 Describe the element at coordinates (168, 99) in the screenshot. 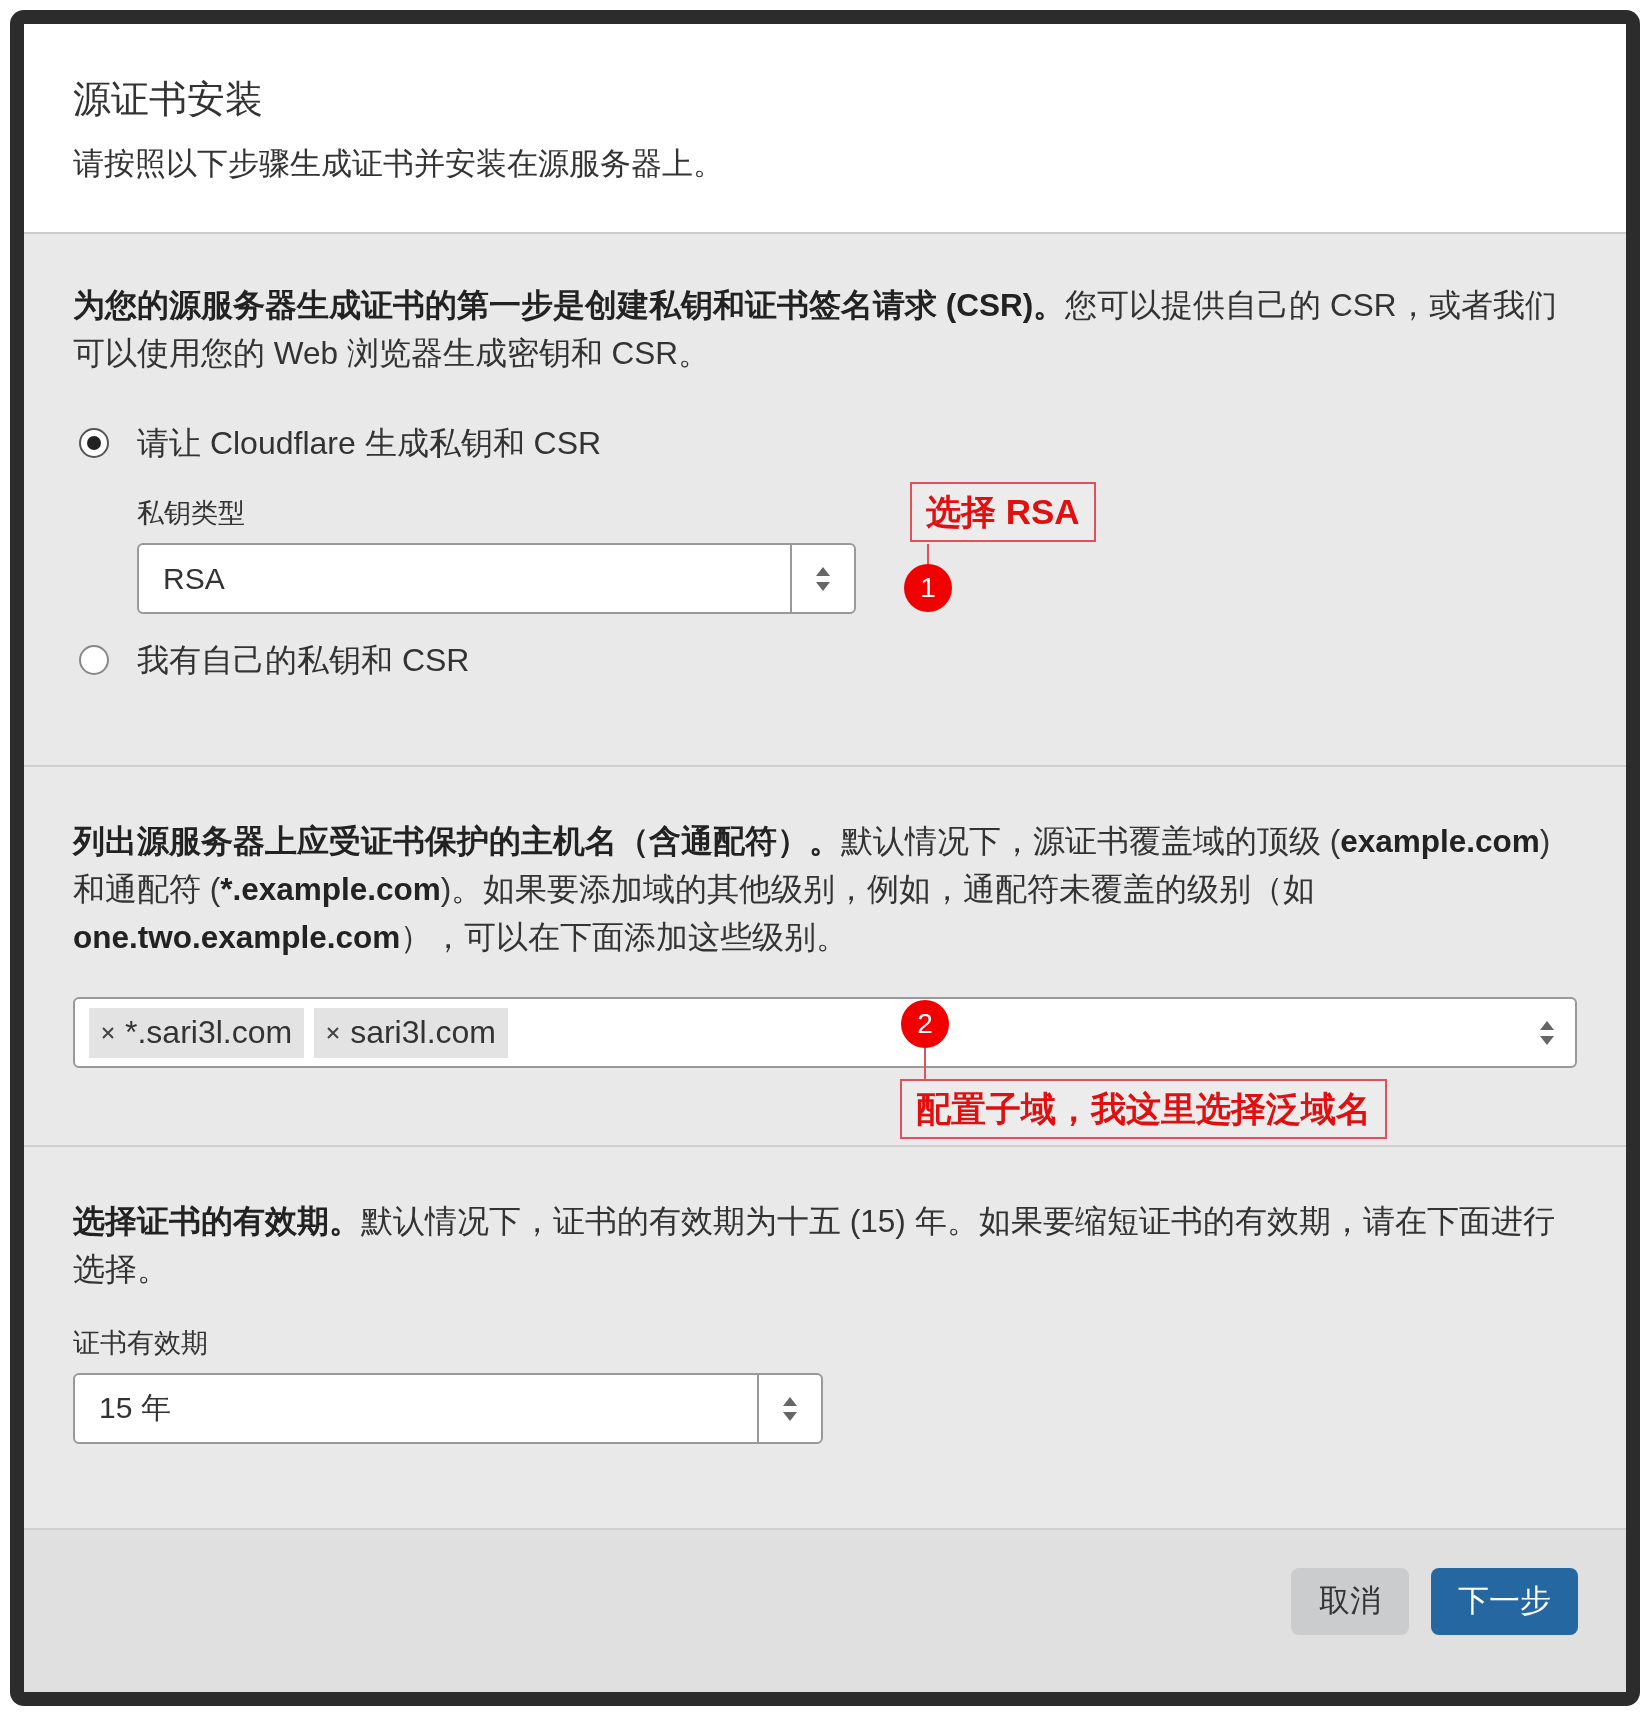

I see `dialog-title: 源证书安装` at that location.